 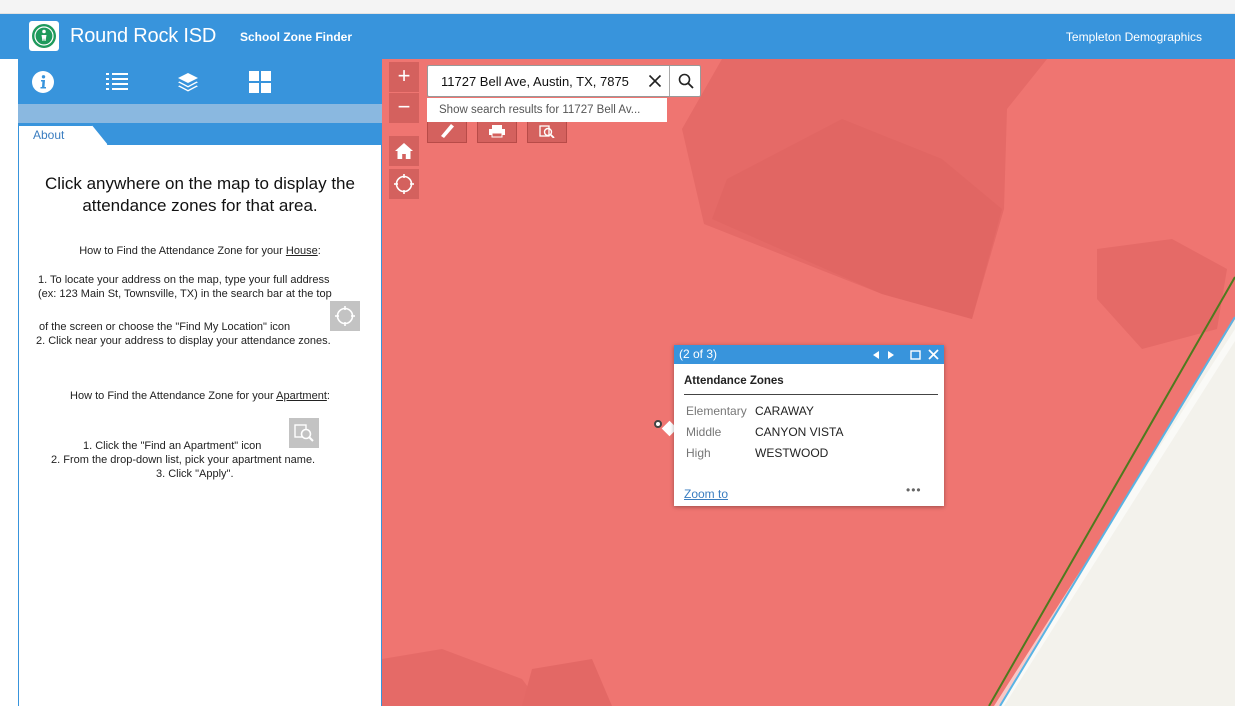 I want to click on popup-prev-button, so click(x=876, y=354).